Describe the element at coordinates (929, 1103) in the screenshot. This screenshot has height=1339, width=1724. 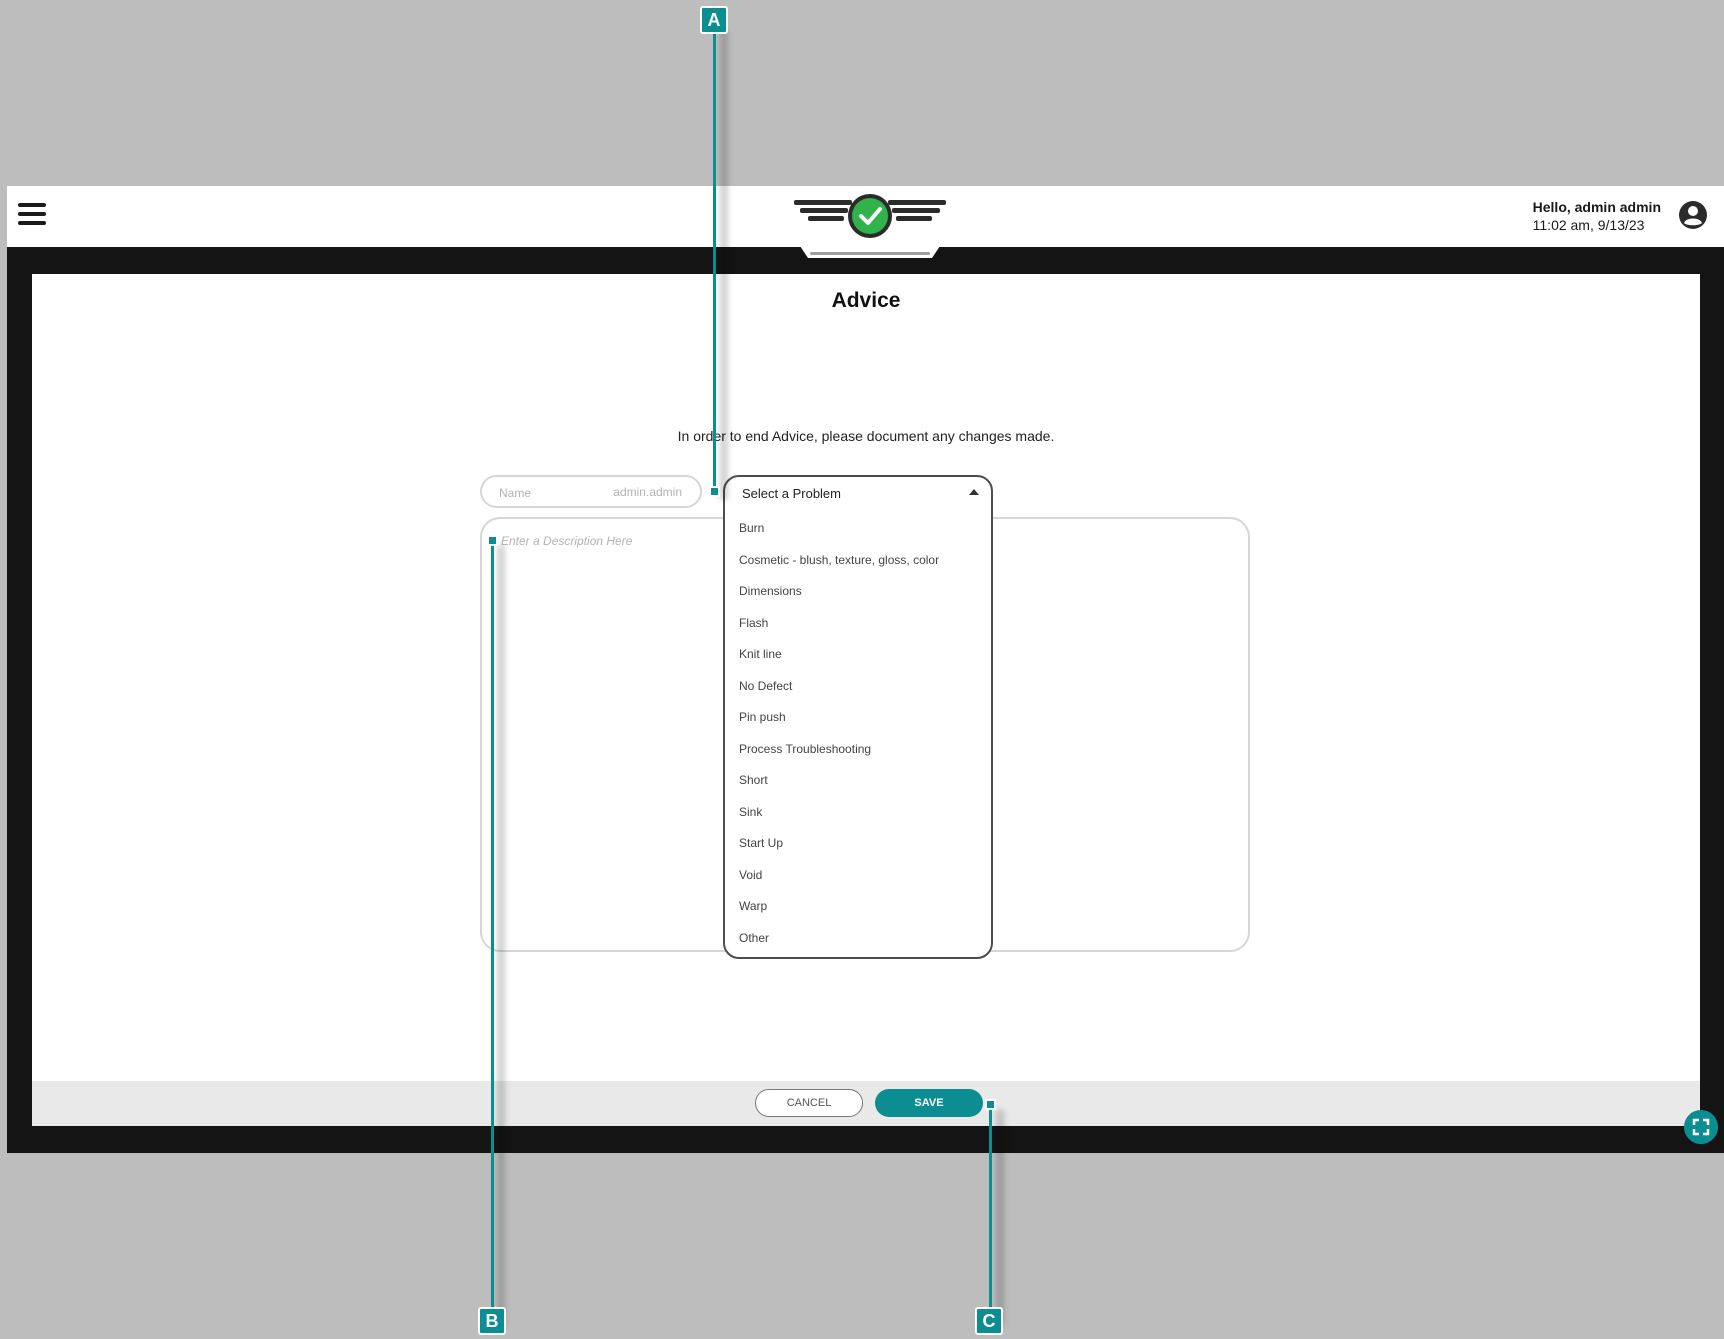
I see `save-button: SAVE` at that location.